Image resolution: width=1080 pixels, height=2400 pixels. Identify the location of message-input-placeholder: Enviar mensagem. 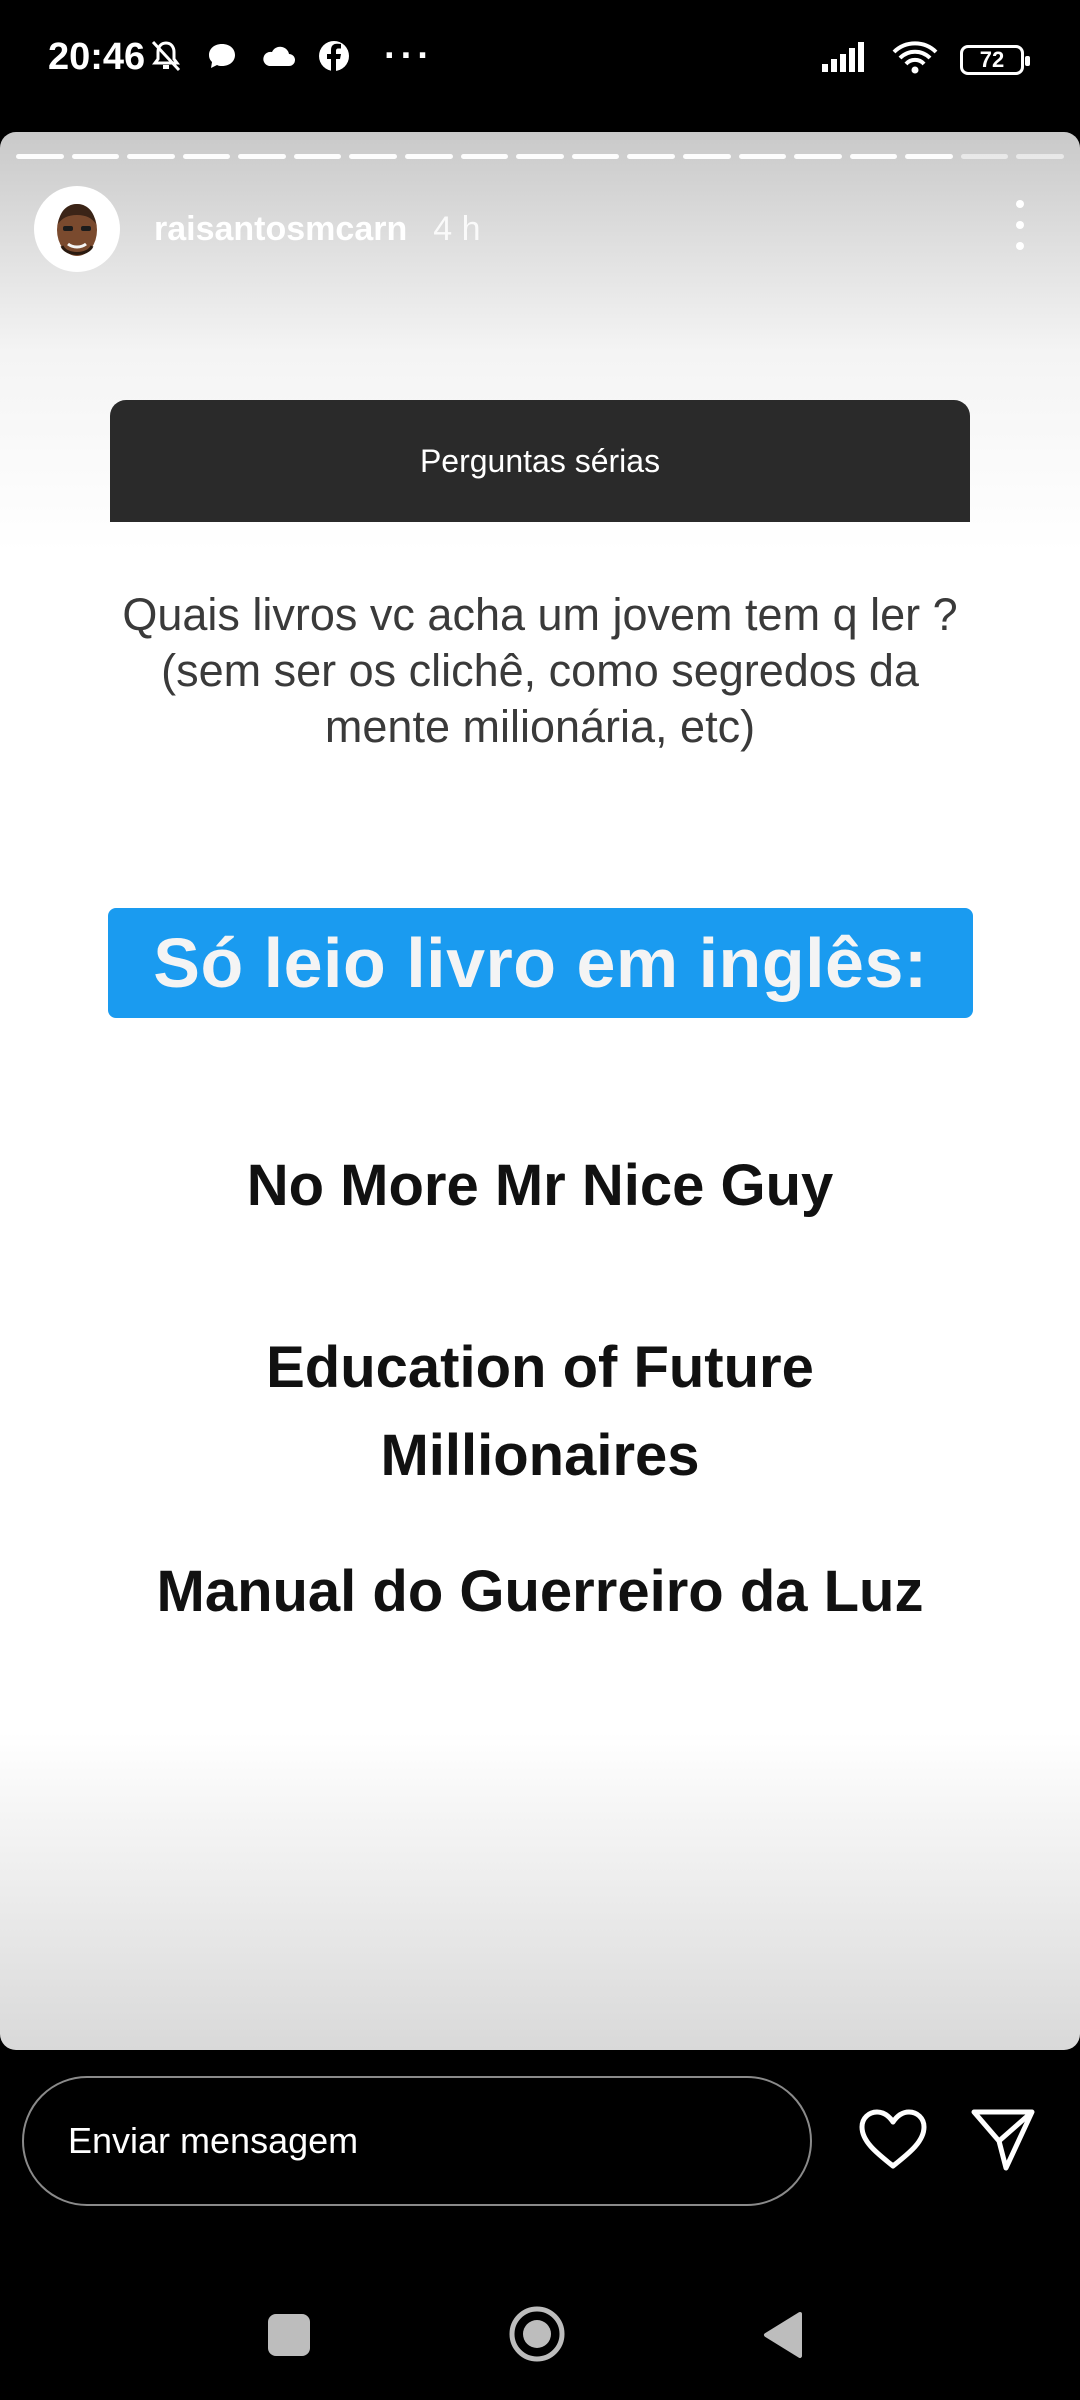
(213, 2140).